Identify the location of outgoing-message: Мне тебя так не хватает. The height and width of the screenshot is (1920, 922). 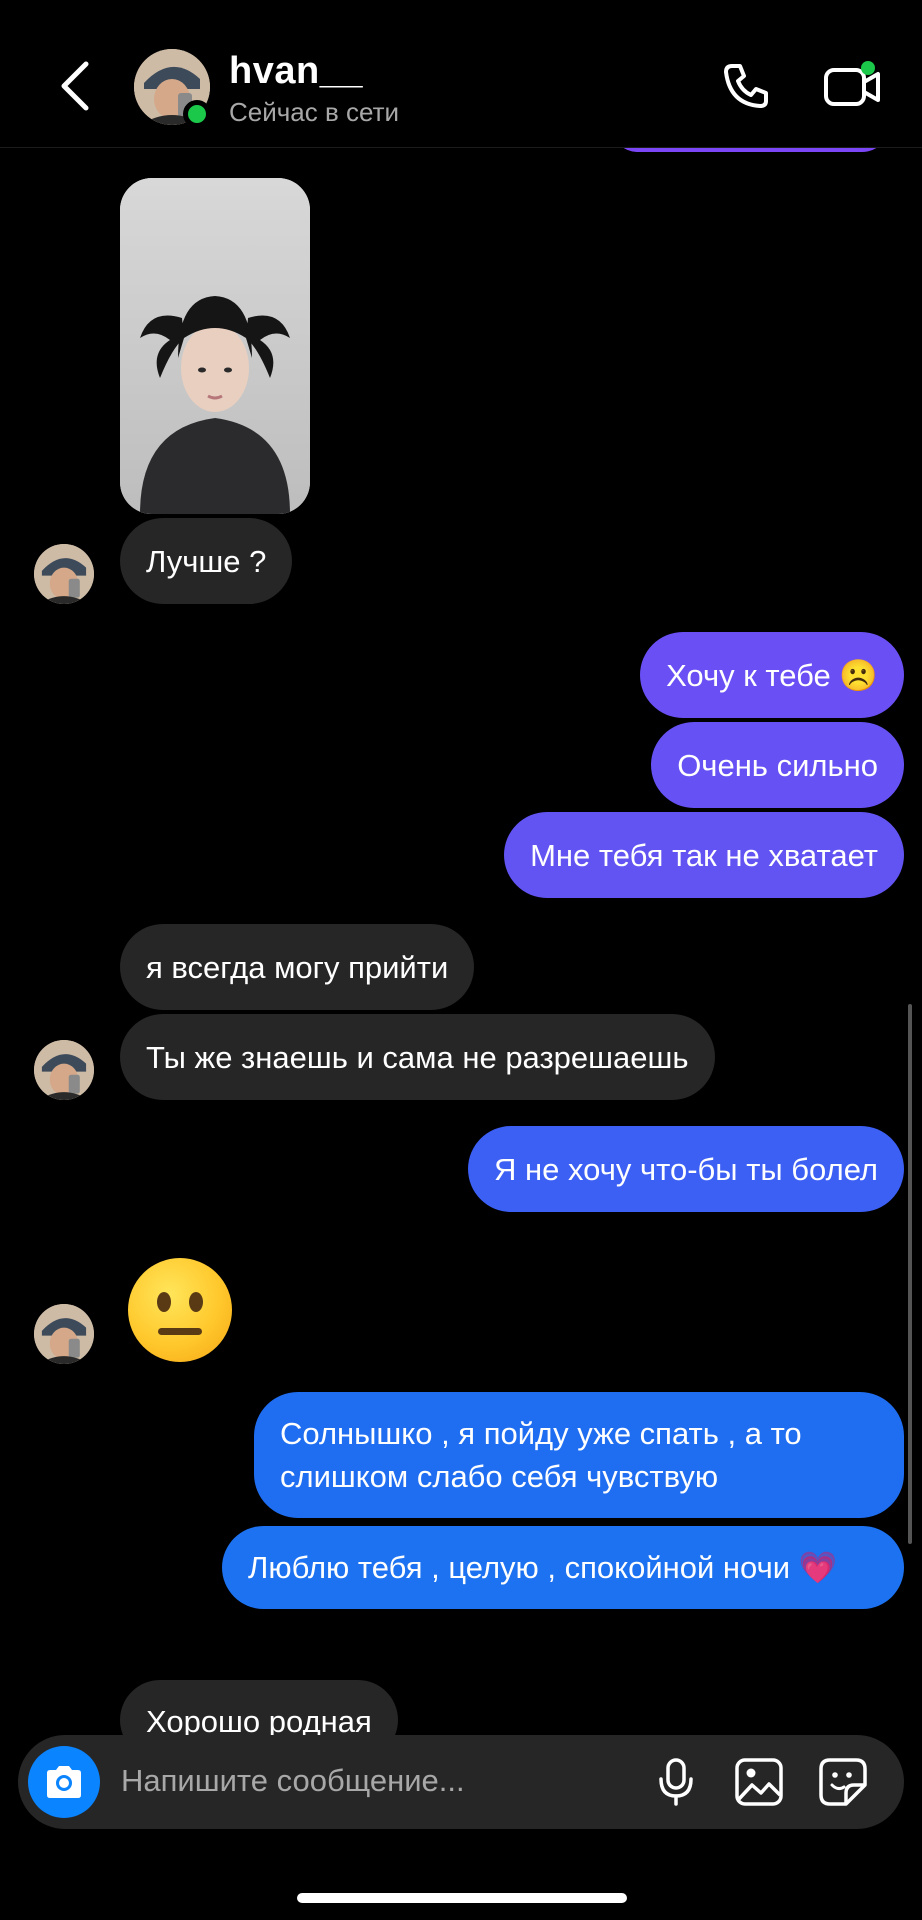
(704, 855).